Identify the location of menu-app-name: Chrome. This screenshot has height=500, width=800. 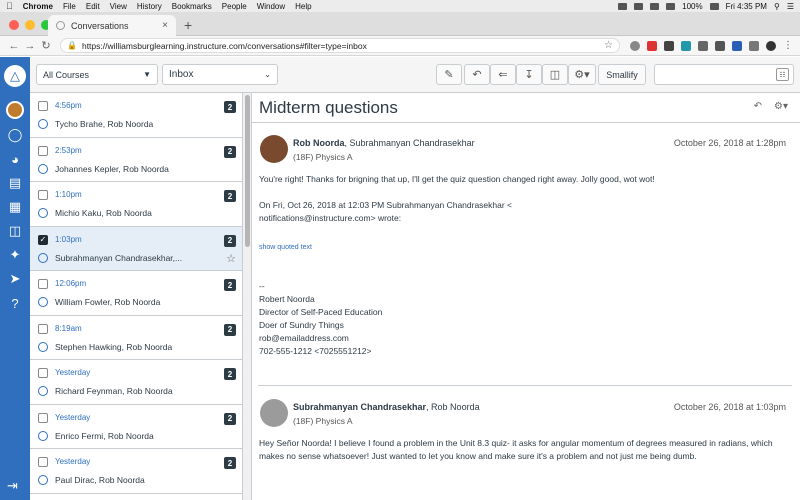
(38, 6).